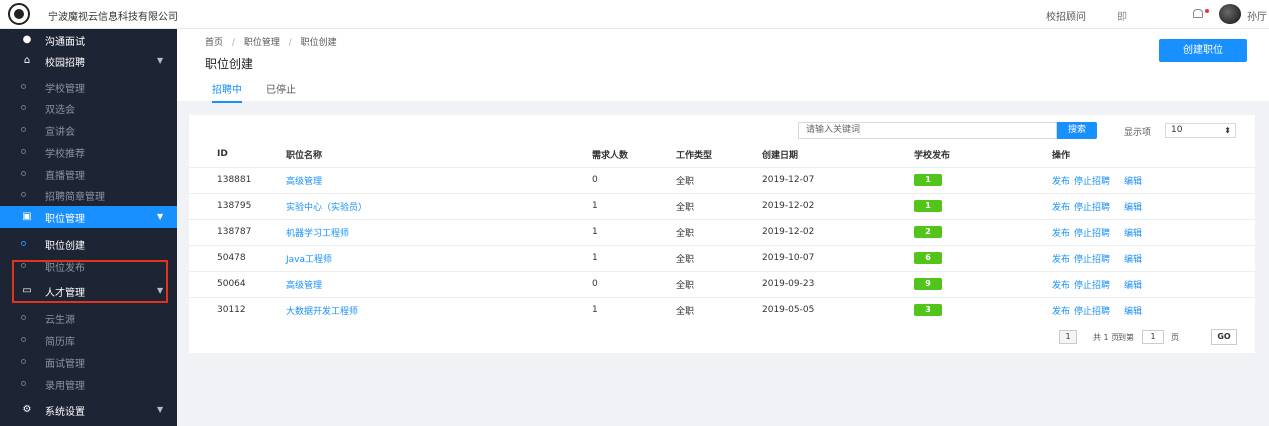  What do you see at coordinates (75, 197) in the screenshot?
I see `sidebar-item-label: 招聘简章管理` at bounding box center [75, 197].